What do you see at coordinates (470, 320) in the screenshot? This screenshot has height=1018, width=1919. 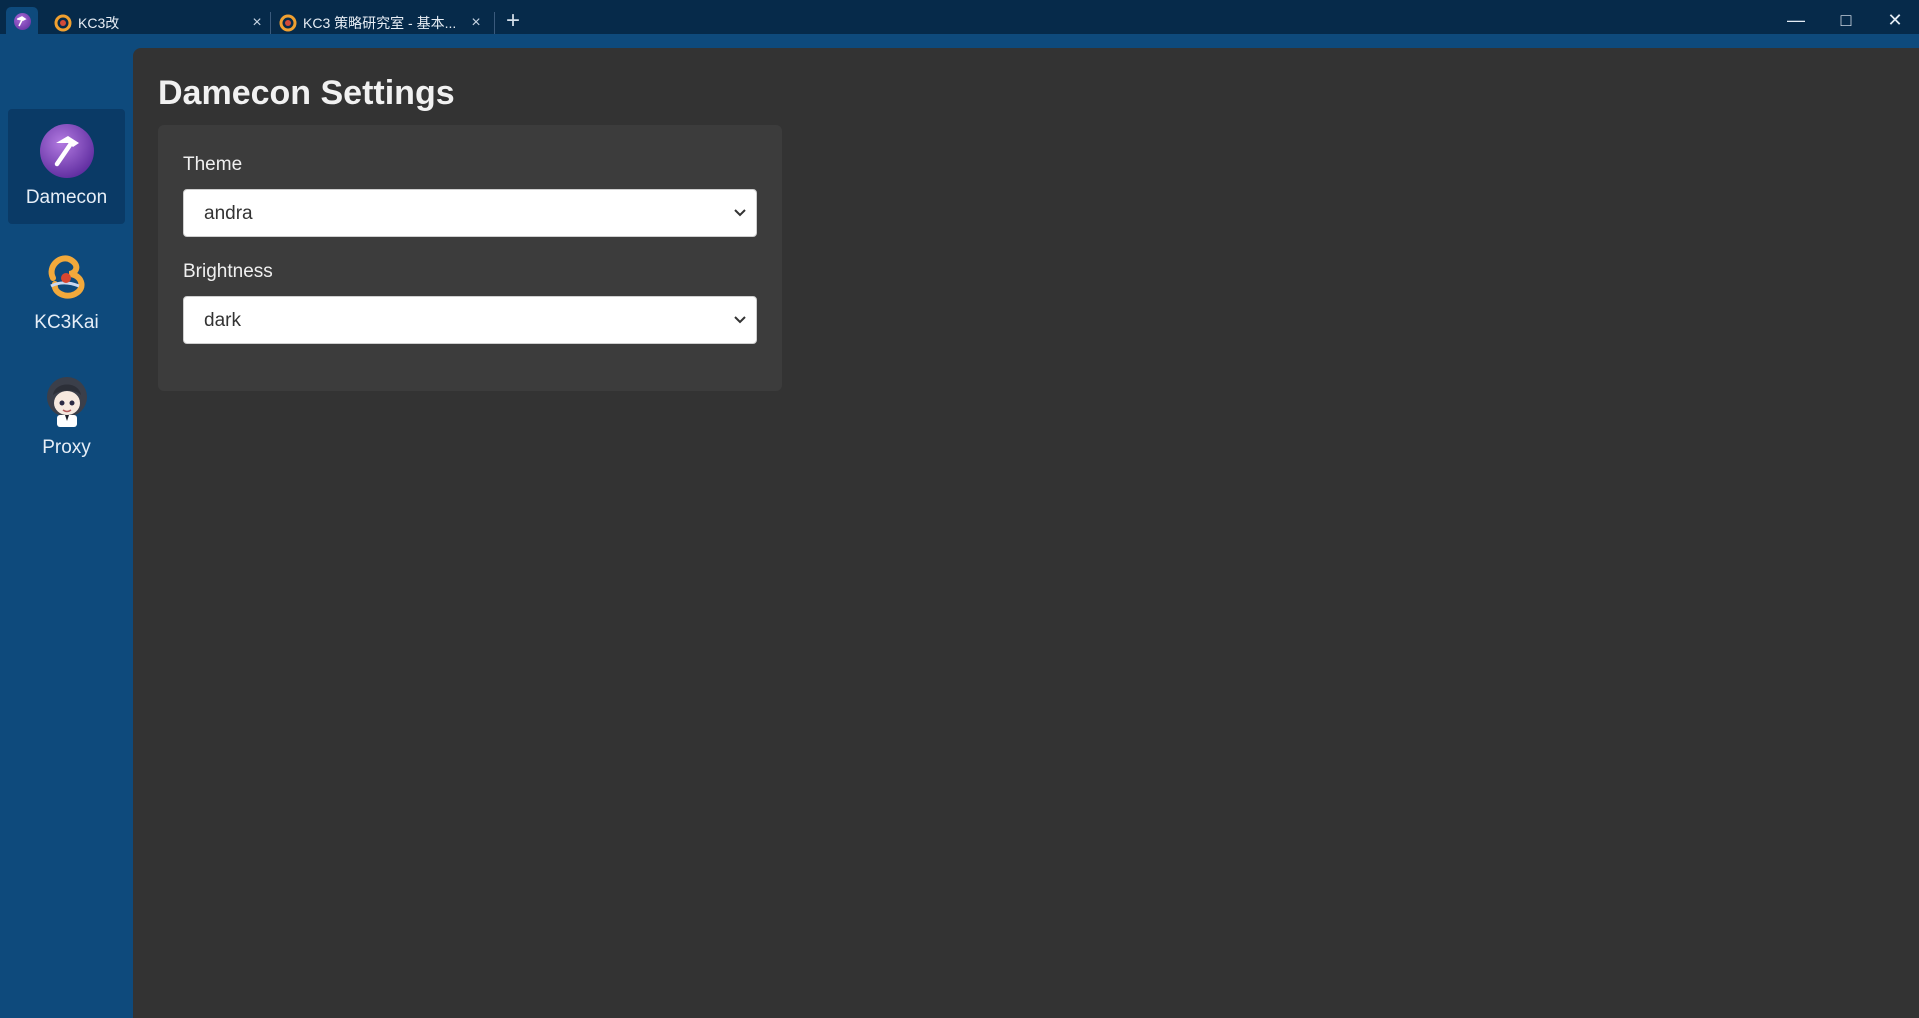 I see `brightness-select: dark` at bounding box center [470, 320].